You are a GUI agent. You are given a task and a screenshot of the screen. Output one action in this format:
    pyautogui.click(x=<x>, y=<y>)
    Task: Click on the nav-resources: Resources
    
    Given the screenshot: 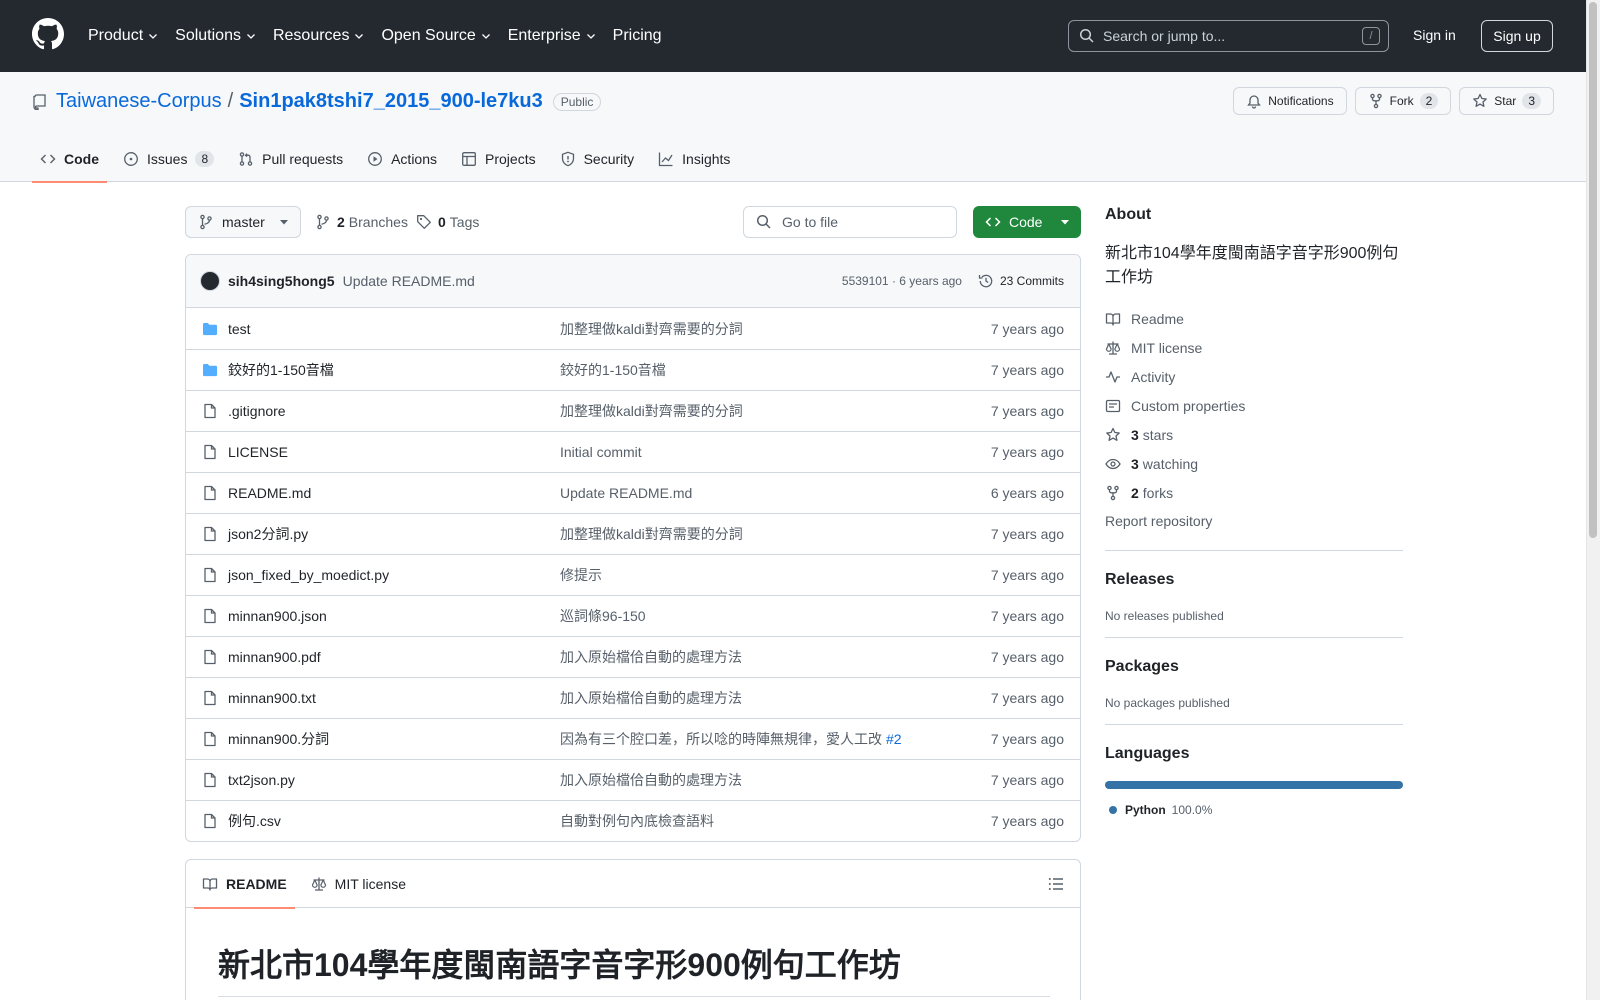 What is the action you would take?
    pyautogui.click(x=319, y=36)
    